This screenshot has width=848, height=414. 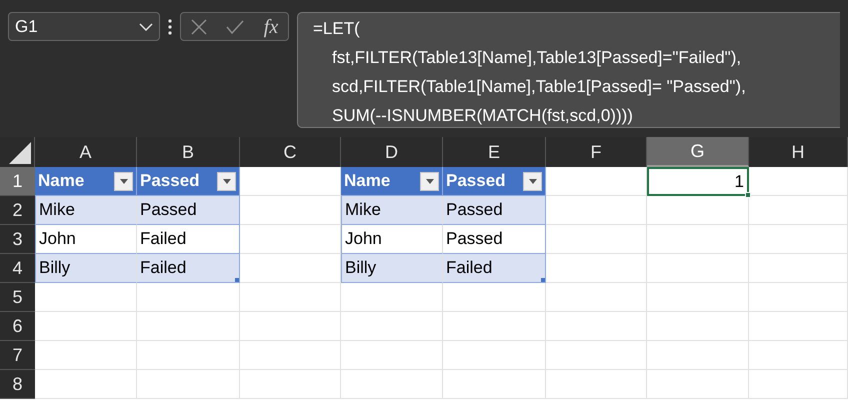 I want to click on row-header: 4, so click(x=17, y=268).